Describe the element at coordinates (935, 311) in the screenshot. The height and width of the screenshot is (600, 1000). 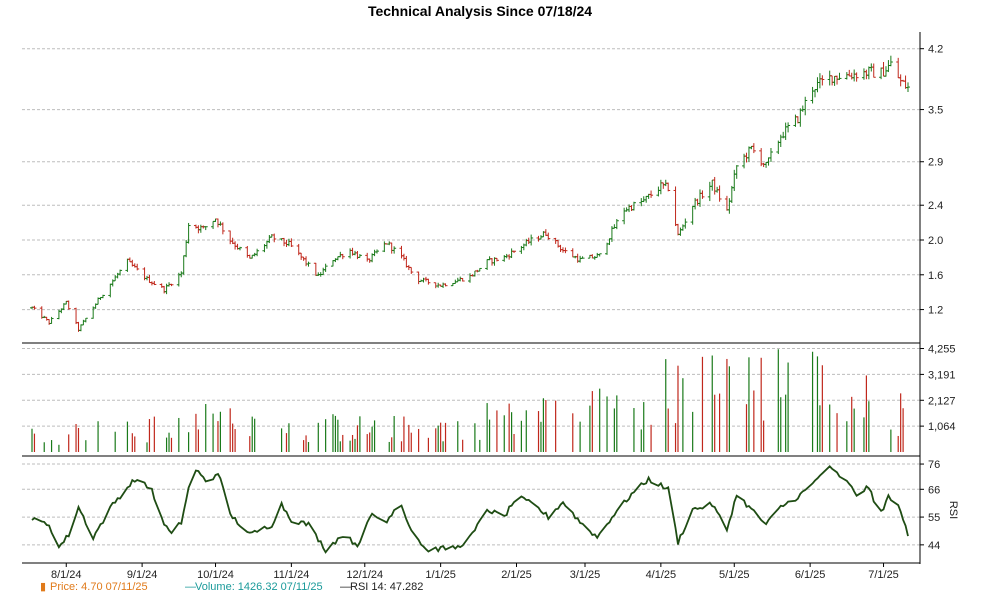
I see `price-tick-label: 1.2` at that location.